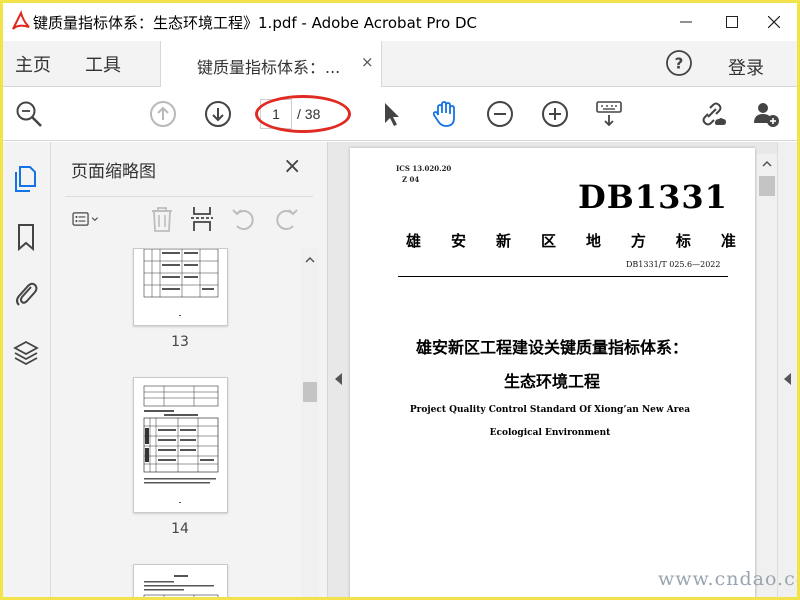  What do you see at coordinates (162, 219) in the screenshot?
I see `delete-icon` at bounding box center [162, 219].